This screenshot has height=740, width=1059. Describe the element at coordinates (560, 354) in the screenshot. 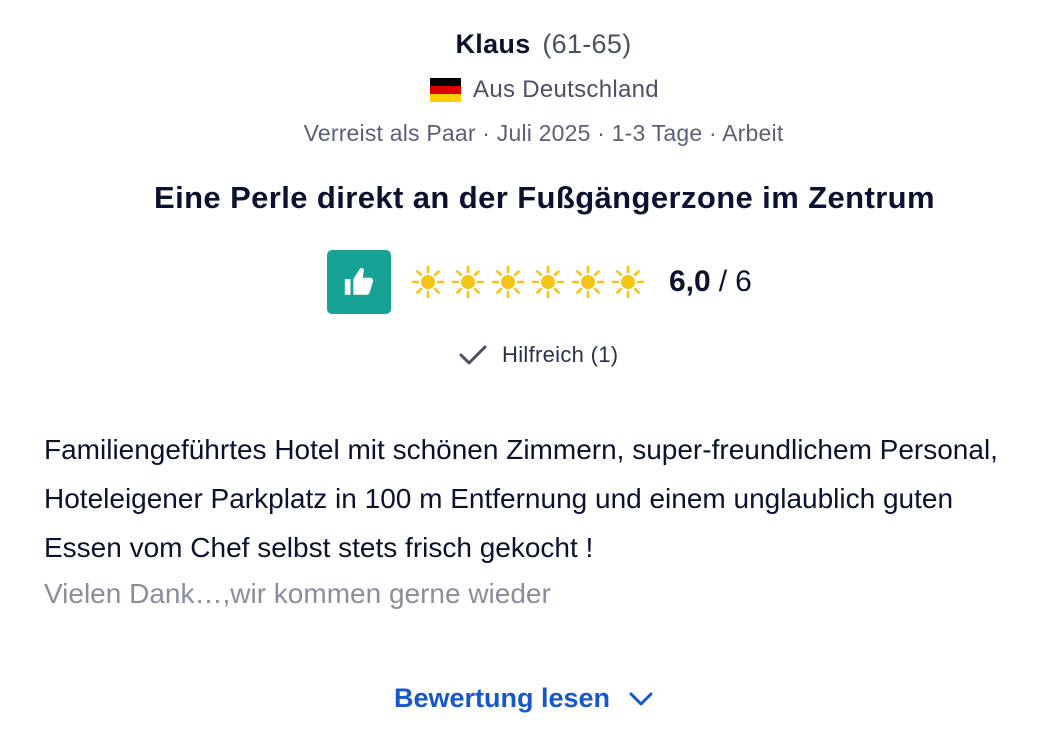

I see `helpful-label: Hilfreich (1)` at that location.